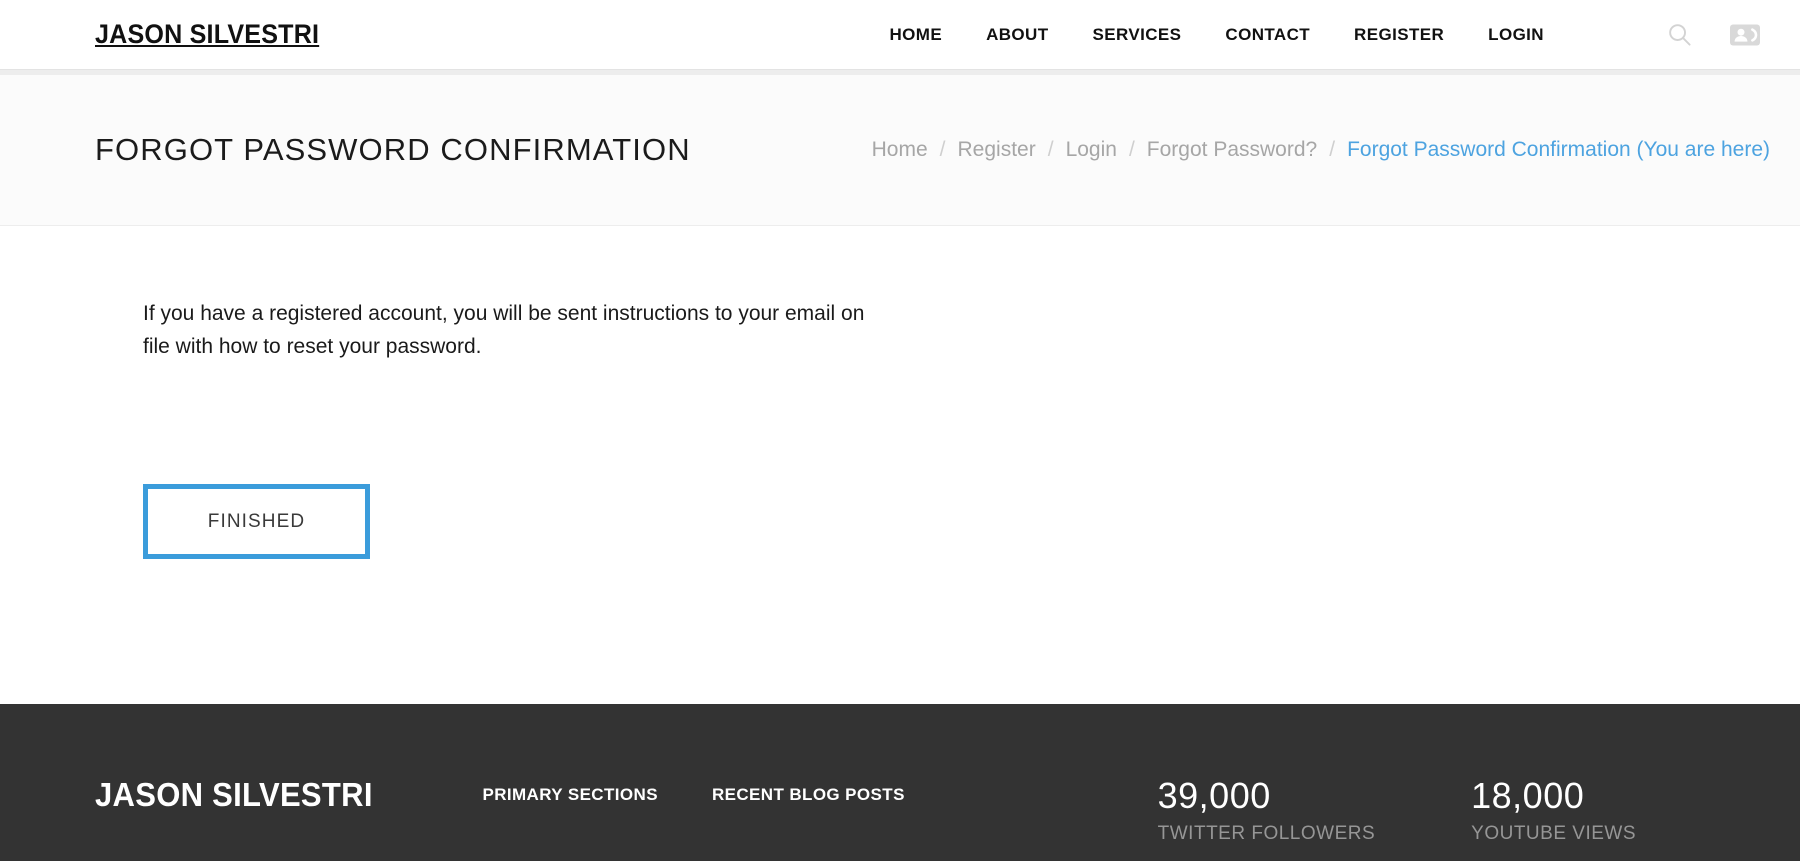  Describe the element at coordinates (1137, 35) in the screenshot. I see `nav-item-services: SERVICES` at that location.